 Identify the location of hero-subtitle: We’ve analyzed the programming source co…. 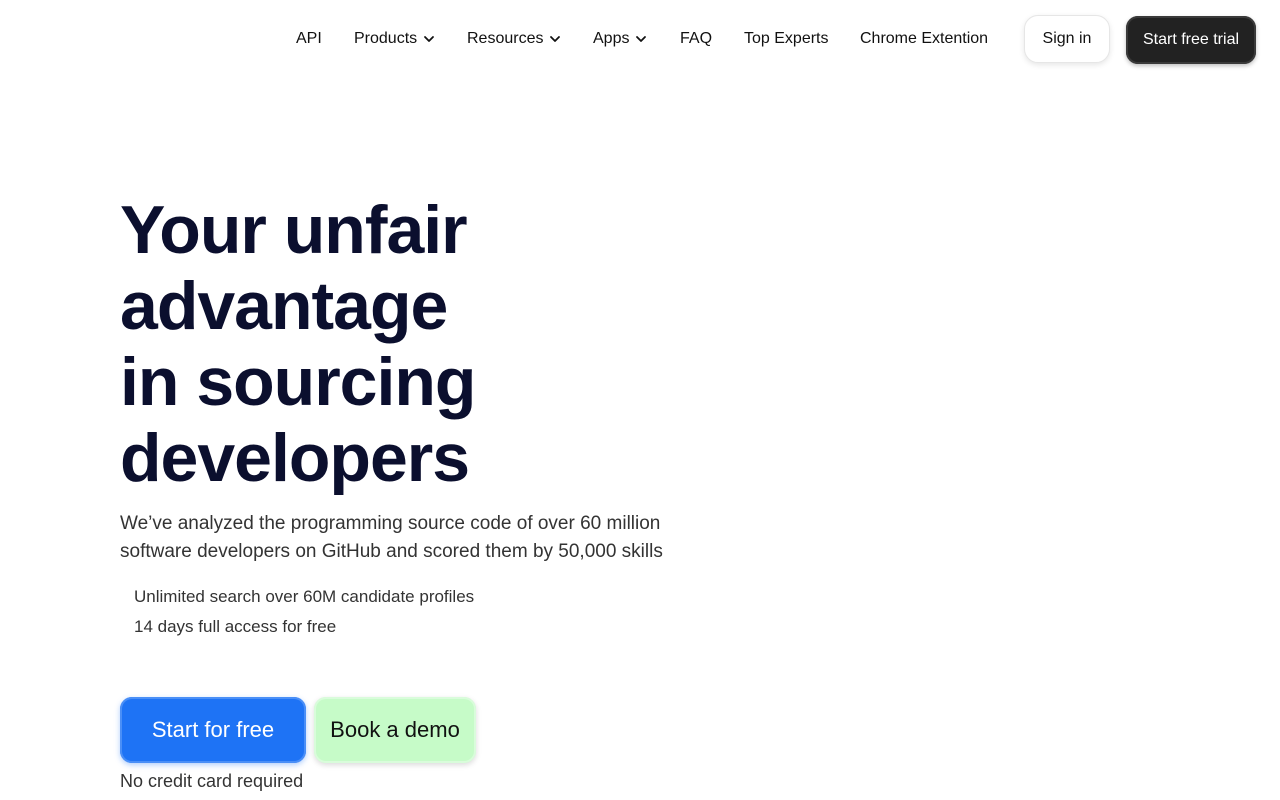
(391, 537).